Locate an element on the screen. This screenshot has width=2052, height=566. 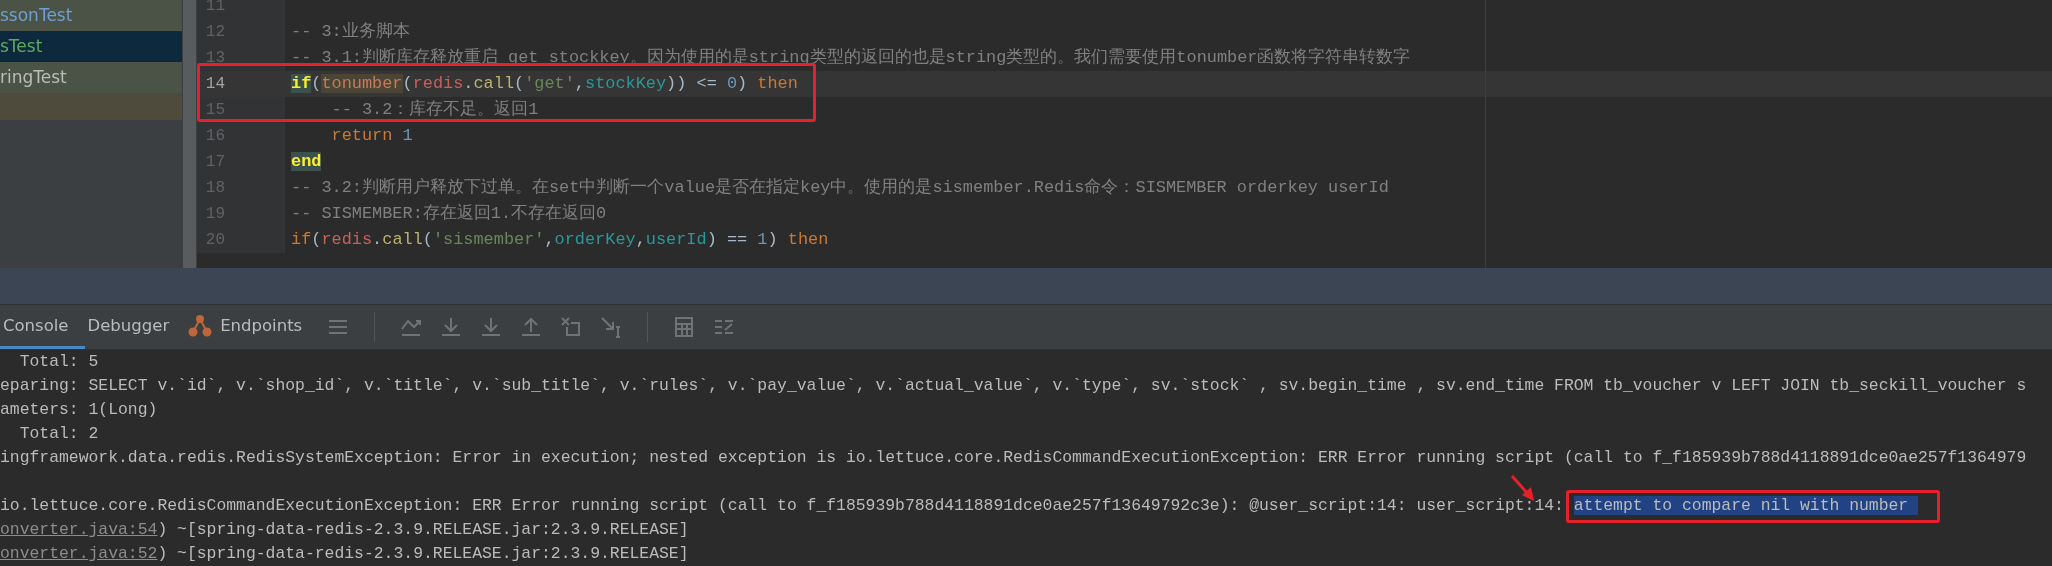
line-number: 14 is located at coordinates (215, 84).